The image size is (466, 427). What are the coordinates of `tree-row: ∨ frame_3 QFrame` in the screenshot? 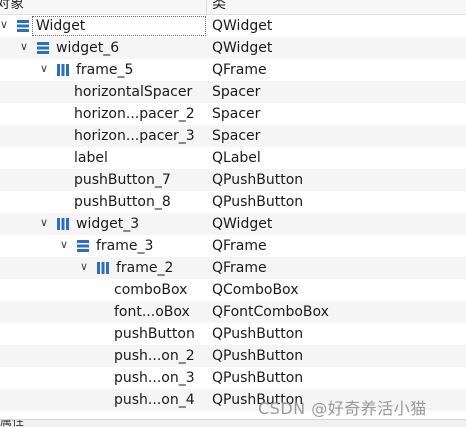 It's located at (233, 246).